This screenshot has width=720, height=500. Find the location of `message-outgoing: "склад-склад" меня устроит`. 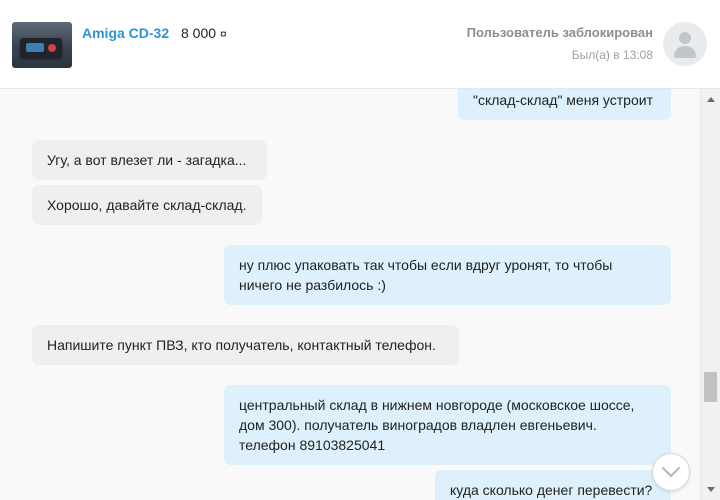

message-outgoing: "склад-склад" меня устроит is located at coordinates (564, 104).